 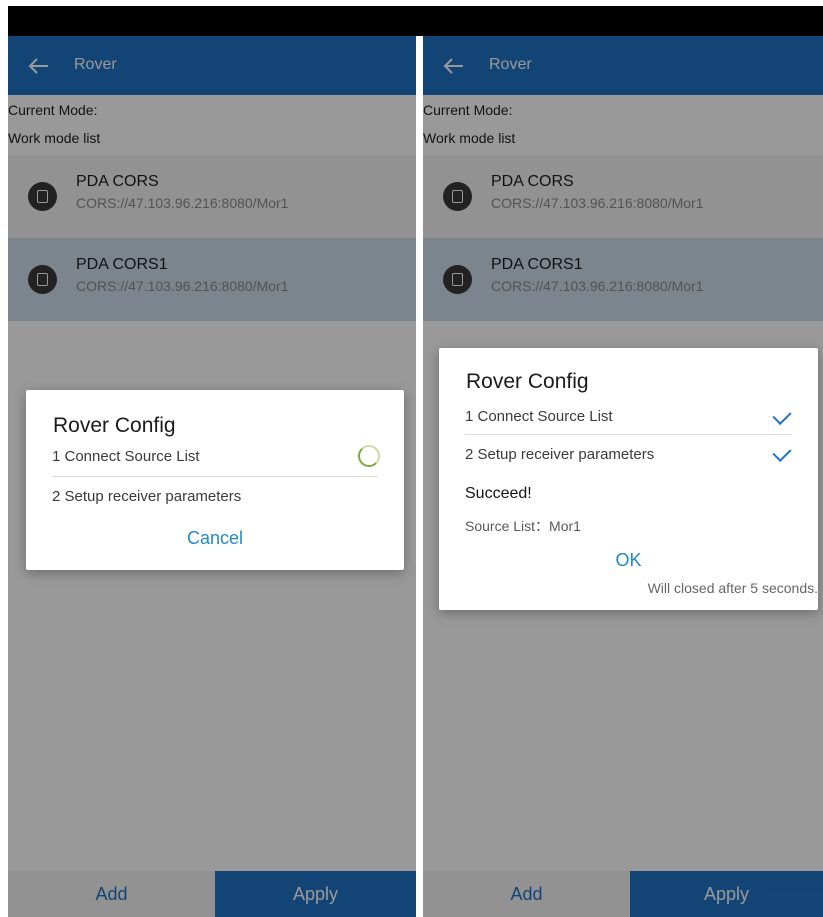 What do you see at coordinates (498, 493) in the screenshot?
I see `result-status: Succeed!` at bounding box center [498, 493].